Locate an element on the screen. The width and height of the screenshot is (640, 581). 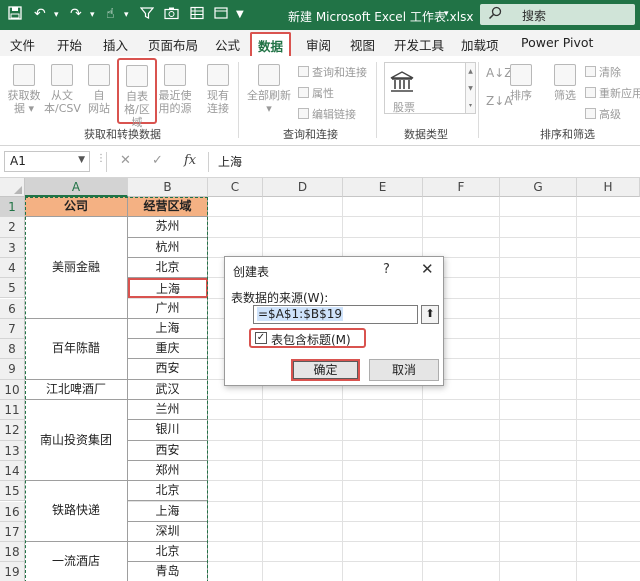
from-text-csv-button: 从文 本/CSV is located at coordinates (62, 89).